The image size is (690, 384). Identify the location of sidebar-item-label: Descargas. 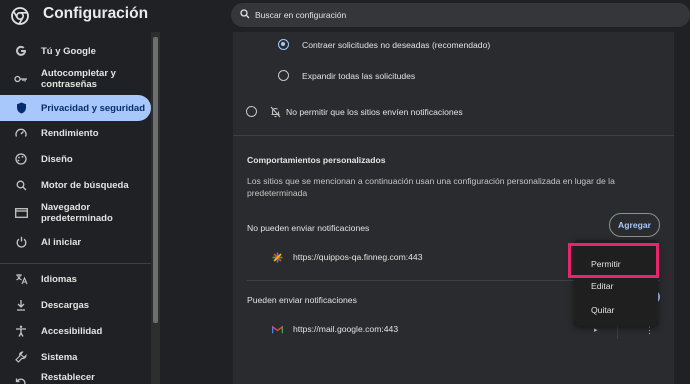
(65, 305).